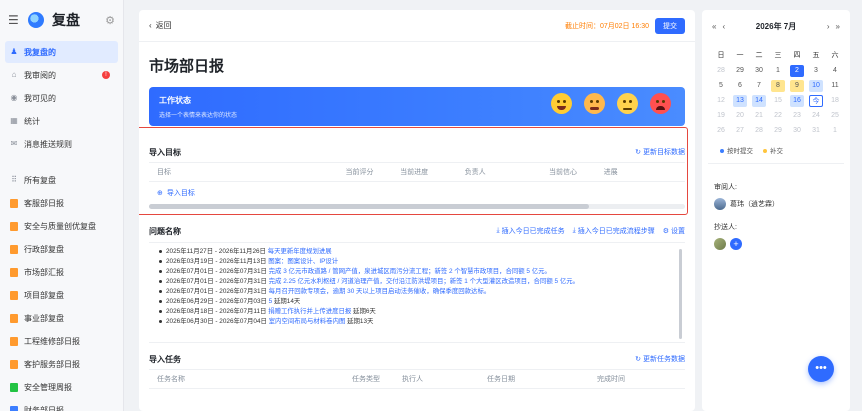 This screenshot has width=862, height=411. I want to click on calendar-day: 22, so click(778, 116).